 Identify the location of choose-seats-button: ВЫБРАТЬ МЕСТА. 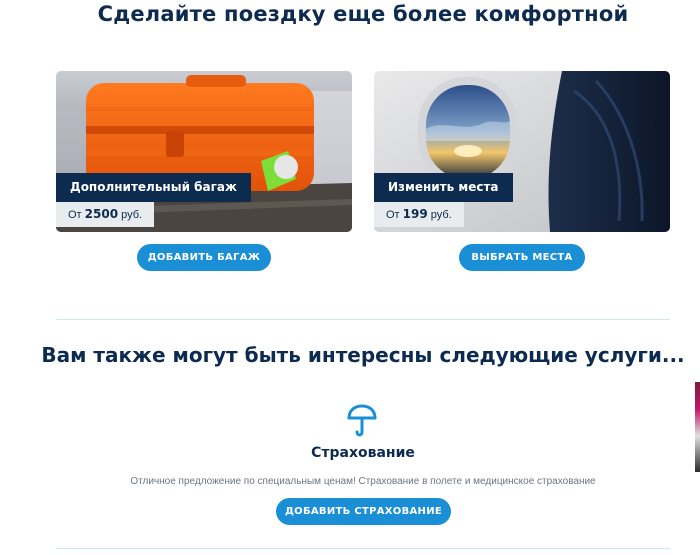
(522, 257).